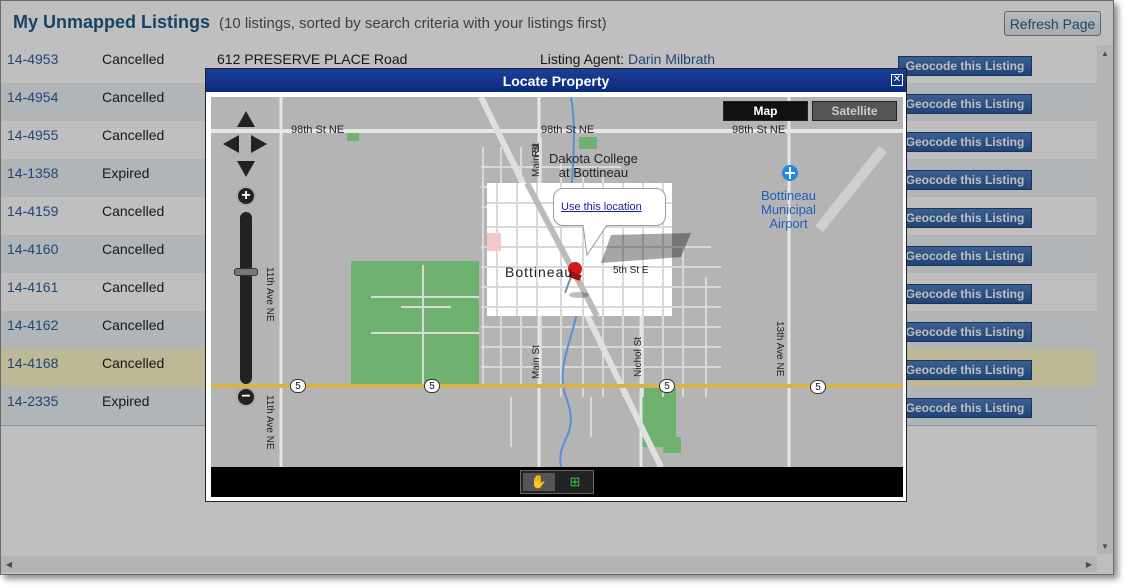  What do you see at coordinates (897, 80) in the screenshot?
I see `close-icon: ✕` at bounding box center [897, 80].